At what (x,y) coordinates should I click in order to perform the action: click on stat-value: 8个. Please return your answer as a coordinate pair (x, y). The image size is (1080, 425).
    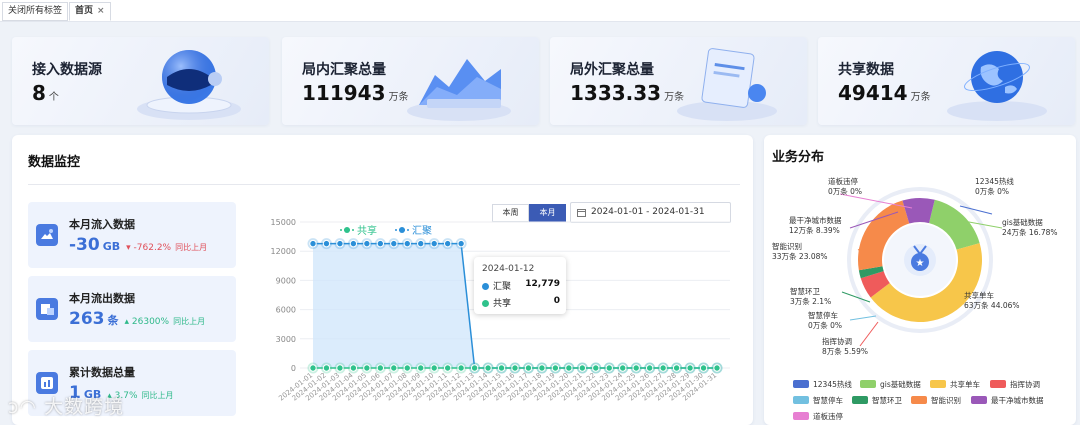
    Looking at the image, I should click on (45, 93).